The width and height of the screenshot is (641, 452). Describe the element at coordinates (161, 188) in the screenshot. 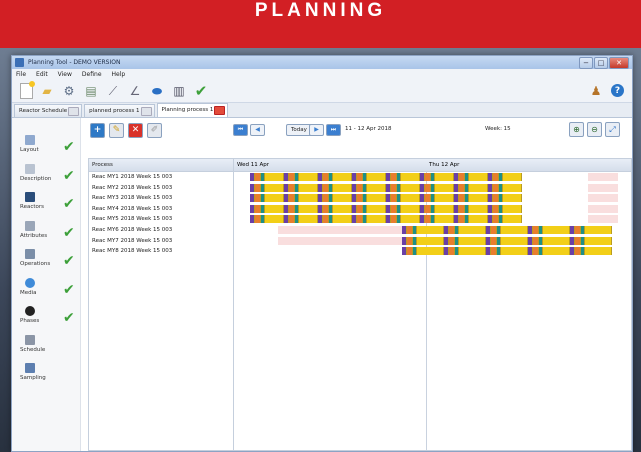

I see `process-row: Reac MY2 2018 Week 15 003` at that location.